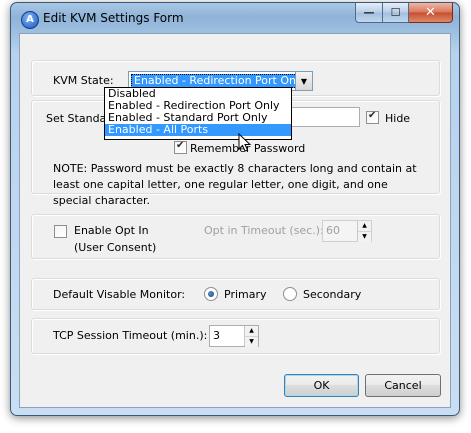 The image size is (471, 433). Describe the element at coordinates (220, 81) in the screenshot. I see `kvm-state-value: Enabled - Redirection Port Only` at that location.